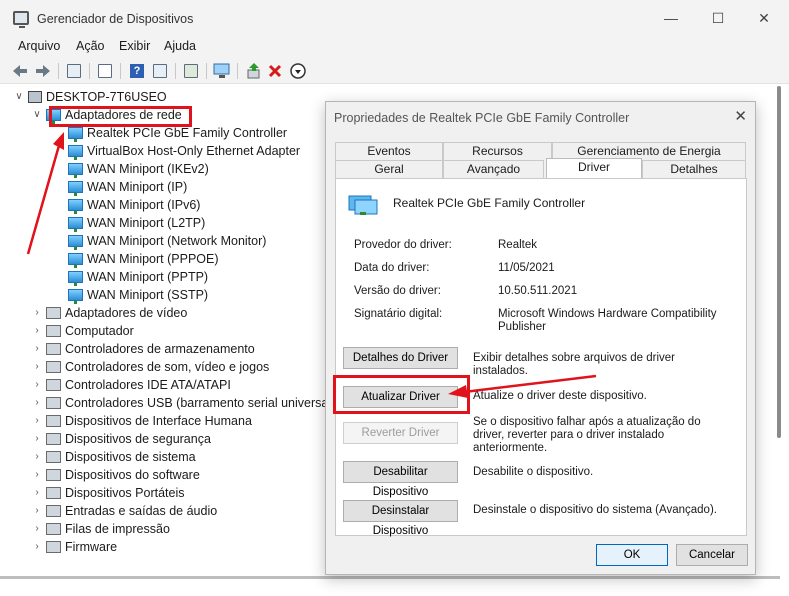 The image size is (789, 596). I want to click on network-adapter-icon, so click(75, 224).